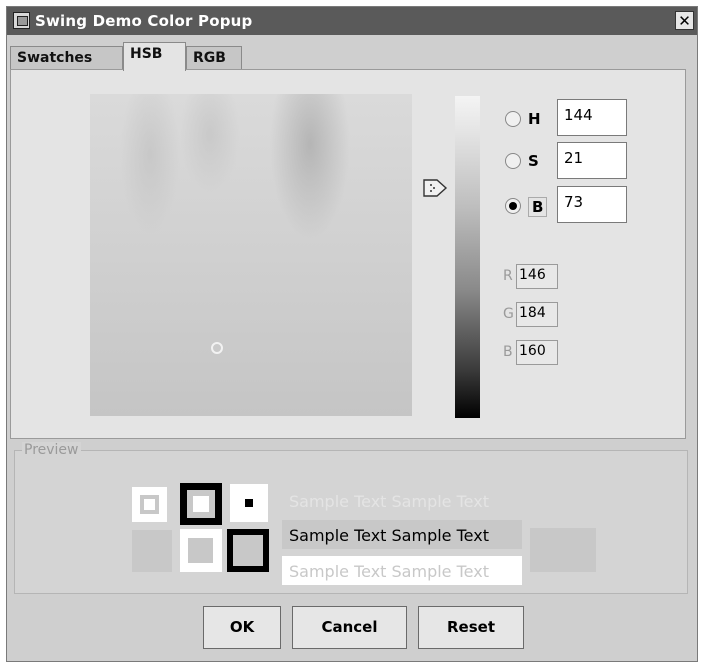 The width and height of the screenshot is (703, 664). Describe the element at coordinates (154, 56) in the screenshot. I see `tab-hsb: HSB` at that location.